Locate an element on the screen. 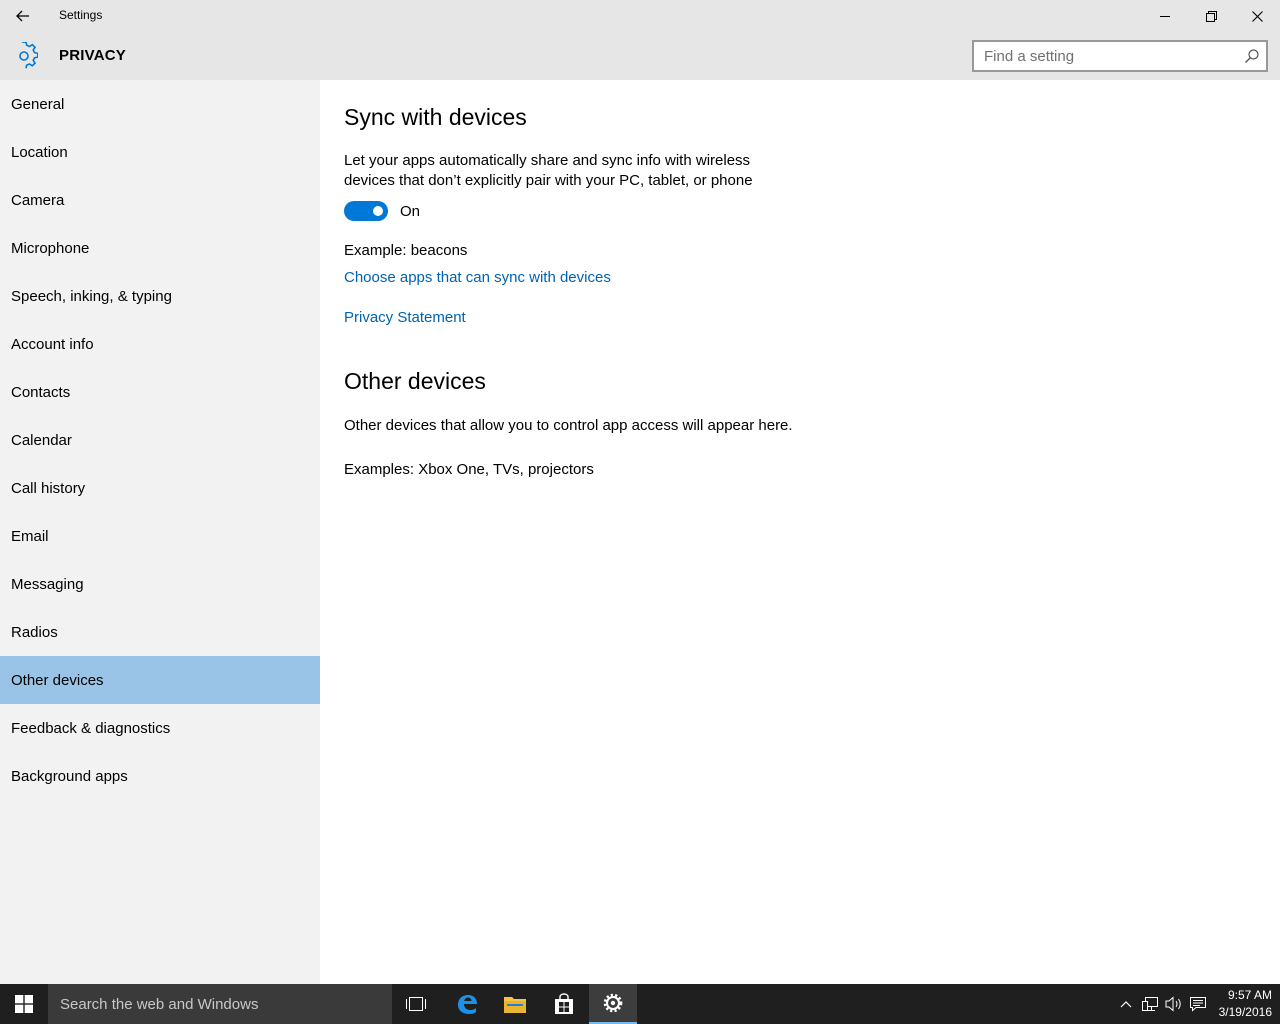 This screenshot has width=1280, height=1024. minimize-button is located at coordinates (1165, 16).